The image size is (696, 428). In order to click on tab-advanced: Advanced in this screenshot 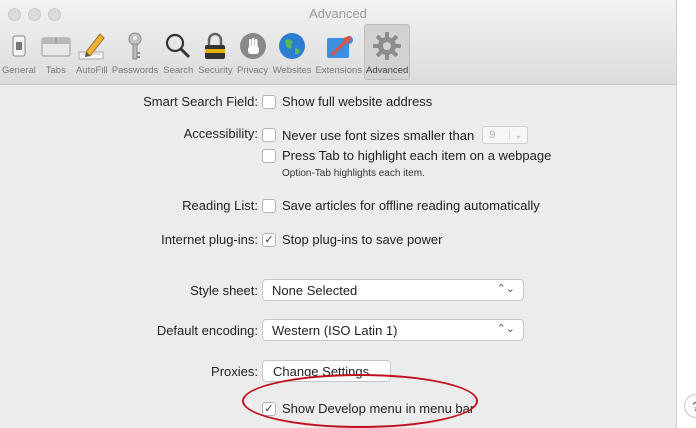, I will do `click(387, 52)`.